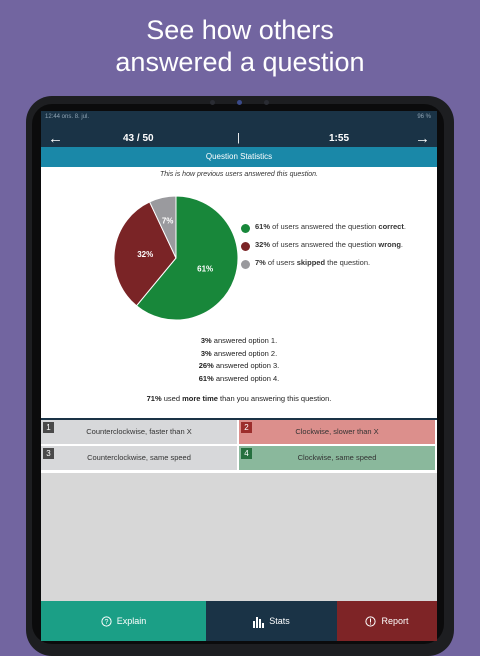  I want to click on battery-level: 96 %, so click(424, 117).